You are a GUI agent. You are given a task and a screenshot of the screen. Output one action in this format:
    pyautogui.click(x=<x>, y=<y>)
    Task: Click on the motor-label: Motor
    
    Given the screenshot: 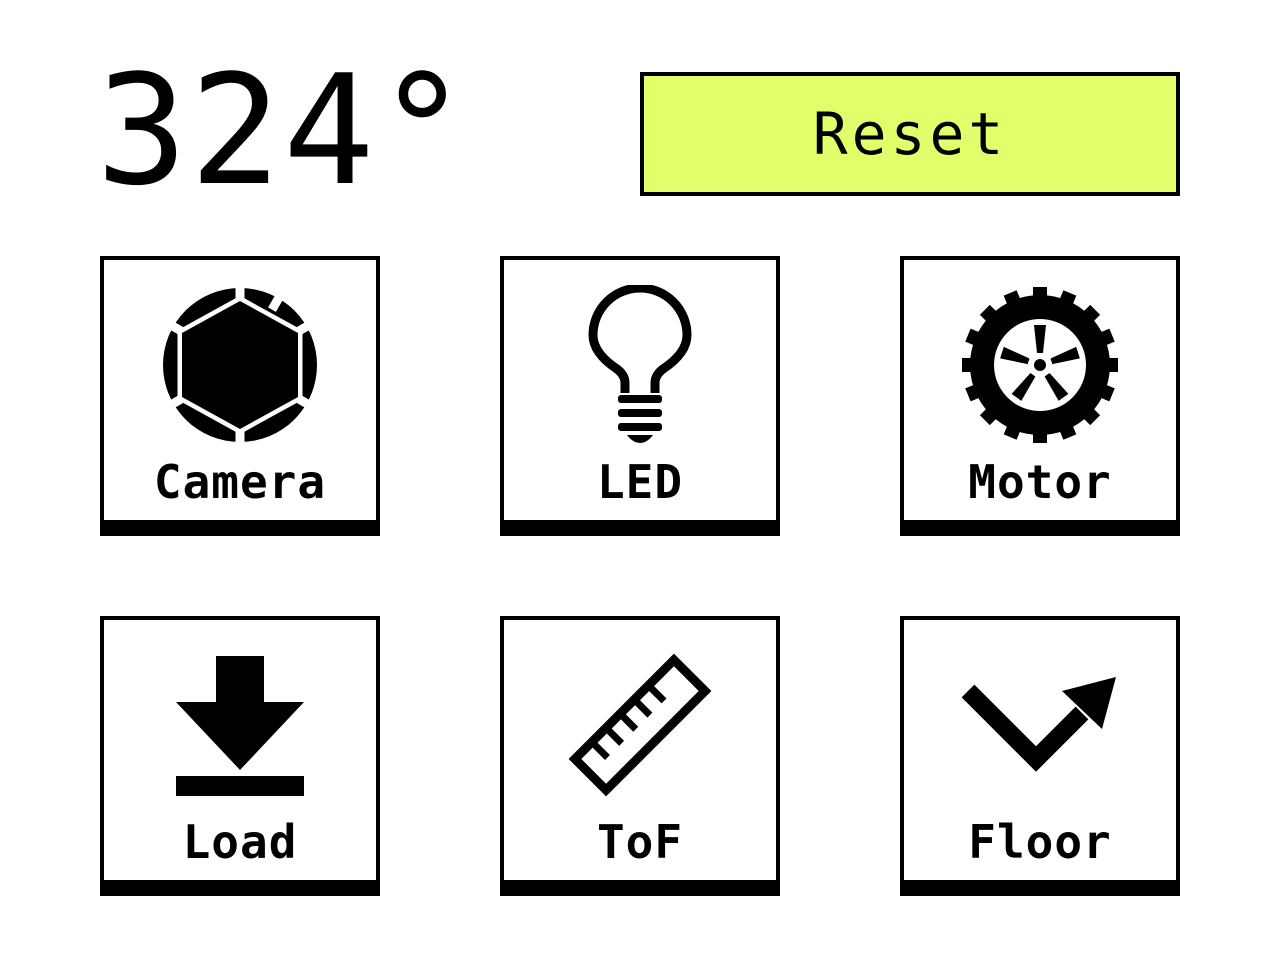 What is the action you would take?
    pyautogui.click(x=1040, y=482)
    